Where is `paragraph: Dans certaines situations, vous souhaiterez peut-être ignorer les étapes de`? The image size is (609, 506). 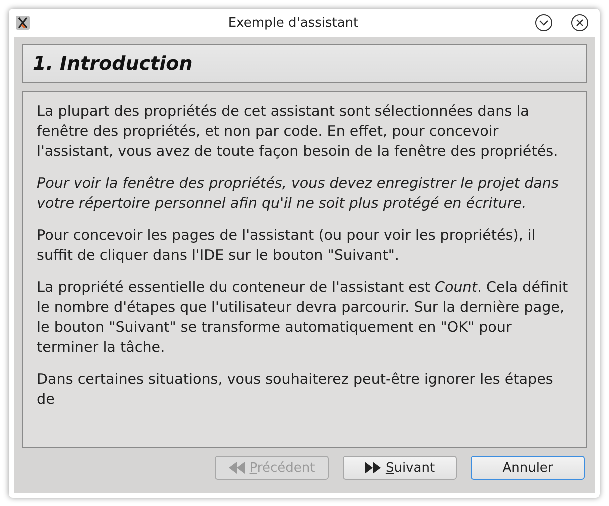 paragraph: Dans certaines situations, vous souhaiterez peut-être ignorer les étapes de is located at coordinates (295, 390).